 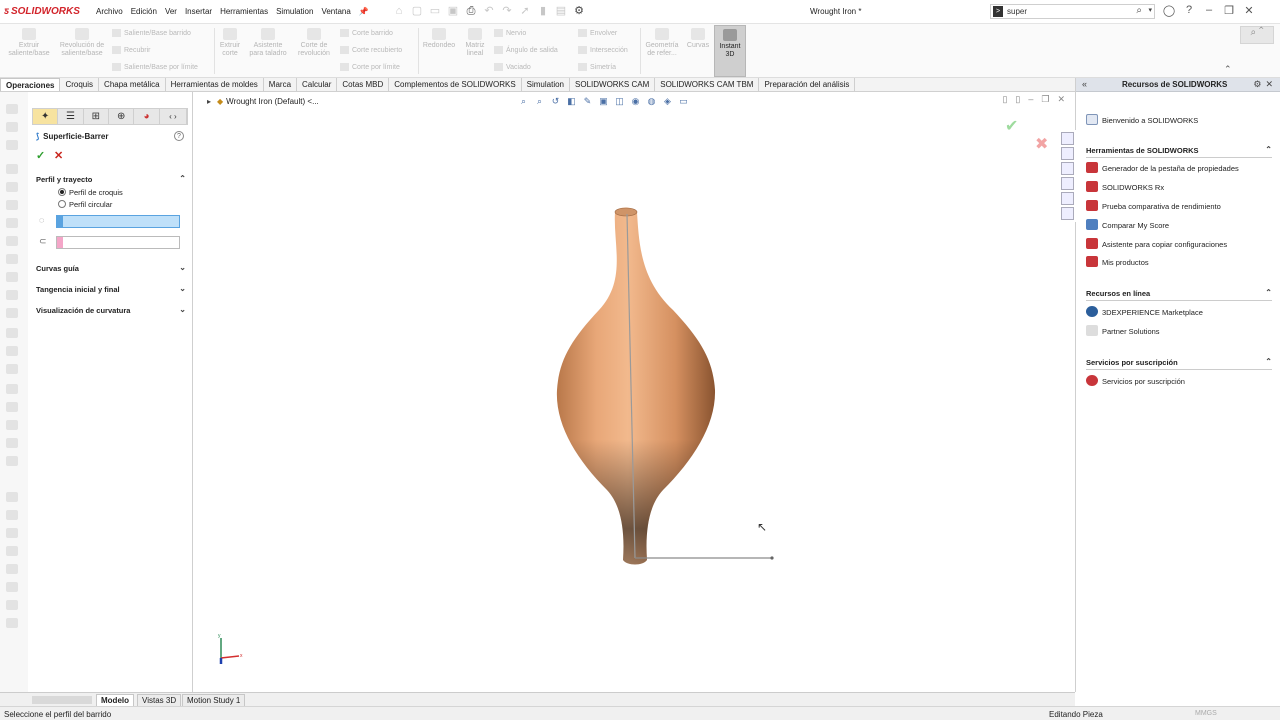 What do you see at coordinates (455, 84) in the screenshot?
I see `tab-complementos: Complementos de SOLIDWORKS` at bounding box center [455, 84].